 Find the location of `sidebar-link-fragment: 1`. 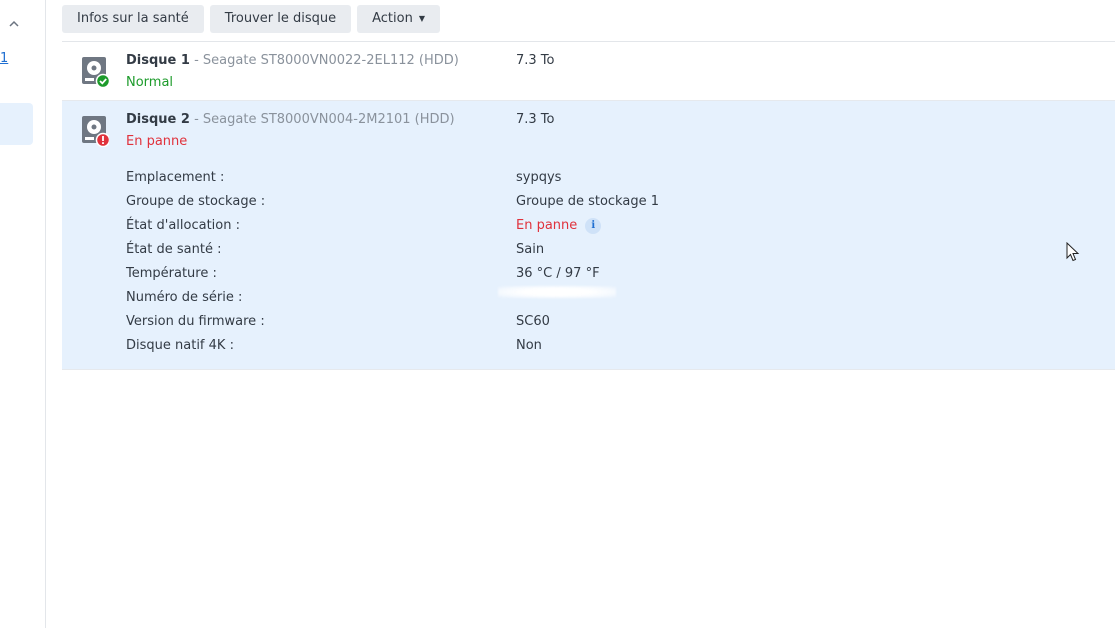

sidebar-link-fragment: 1 is located at coordinates (4, 59).